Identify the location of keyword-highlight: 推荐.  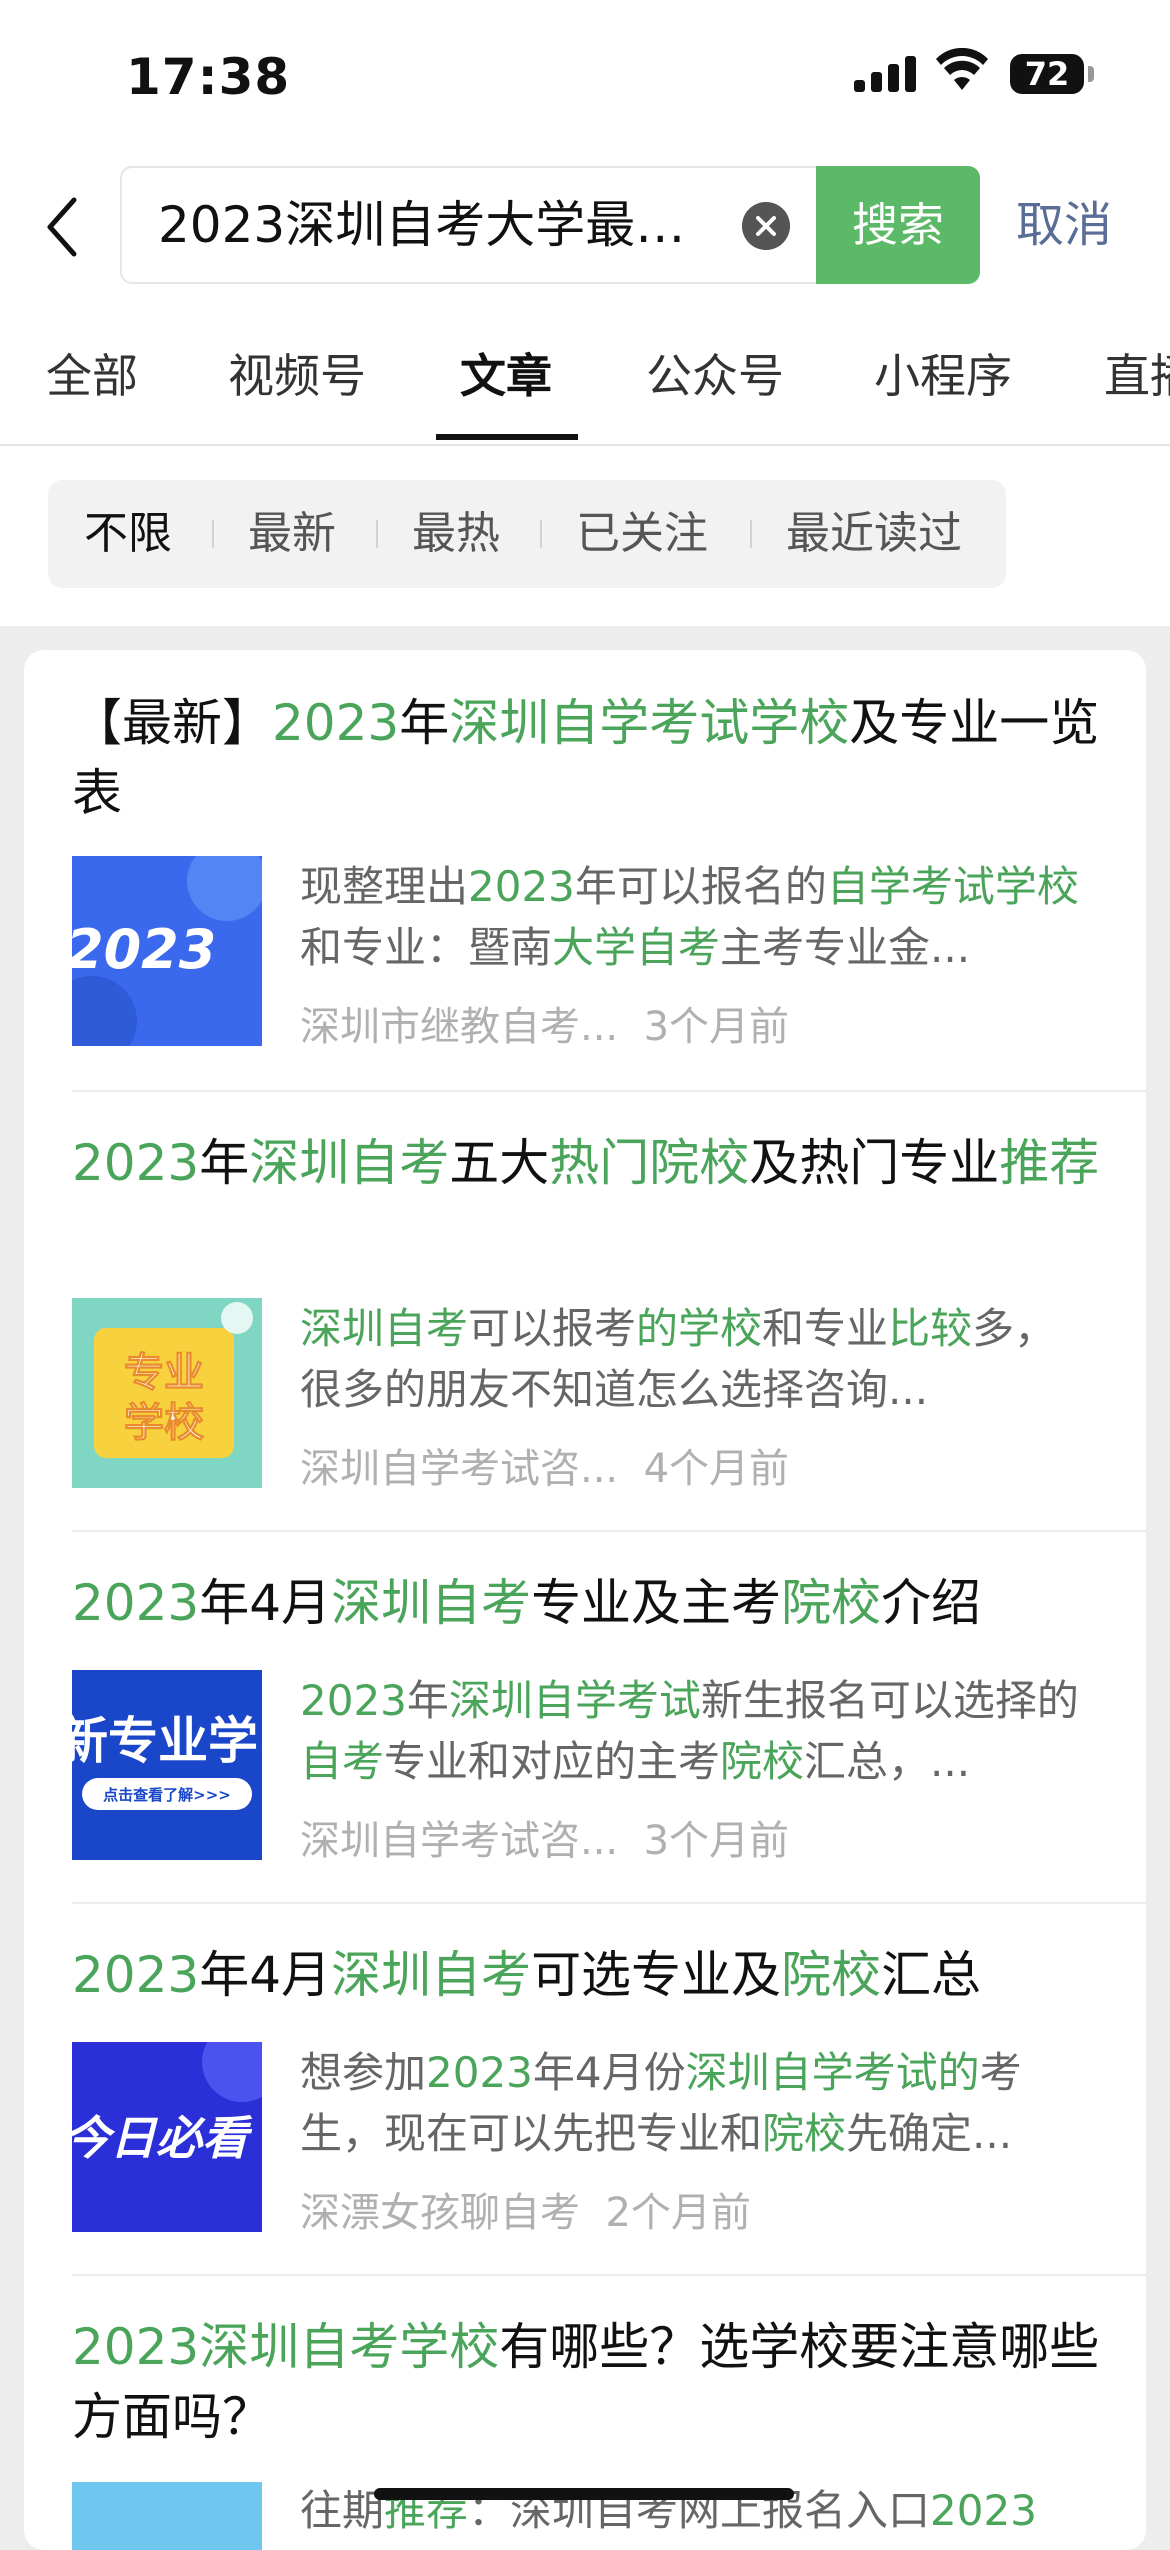
(1049, 1163).